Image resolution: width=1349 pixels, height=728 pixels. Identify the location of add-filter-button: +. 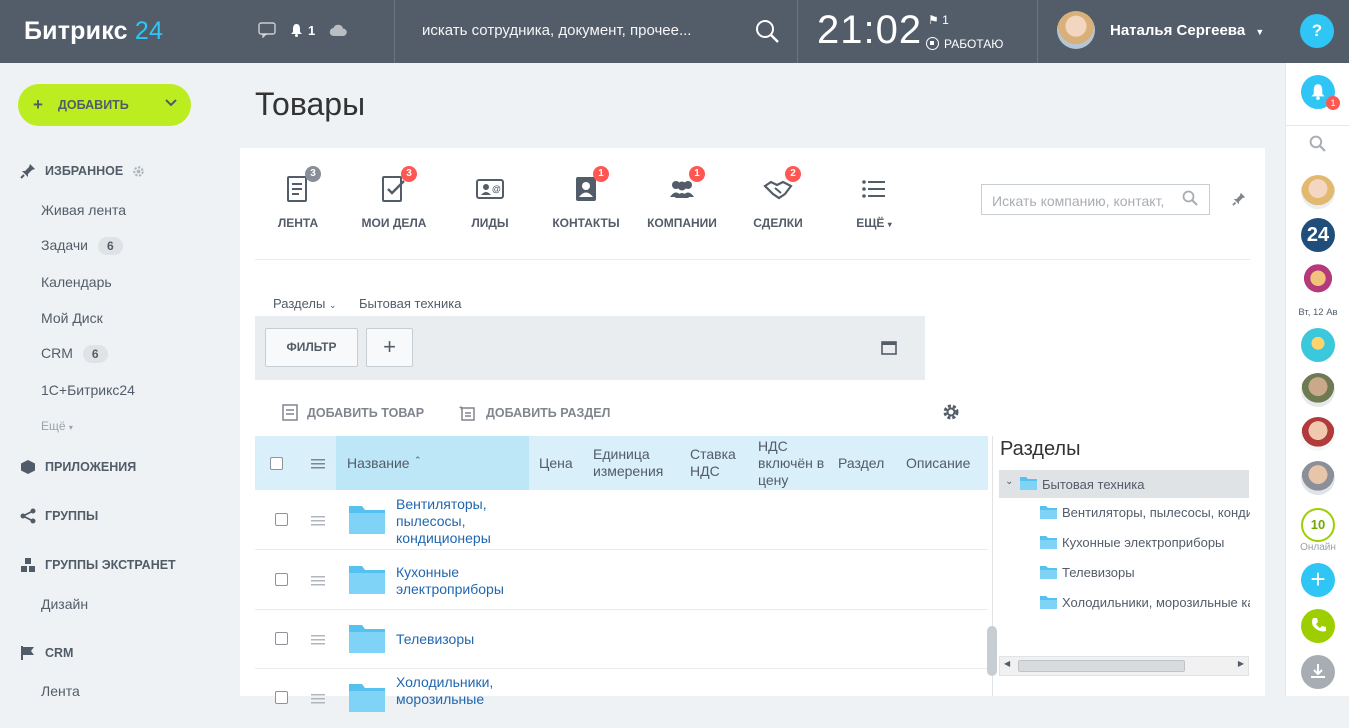
(389, 347).